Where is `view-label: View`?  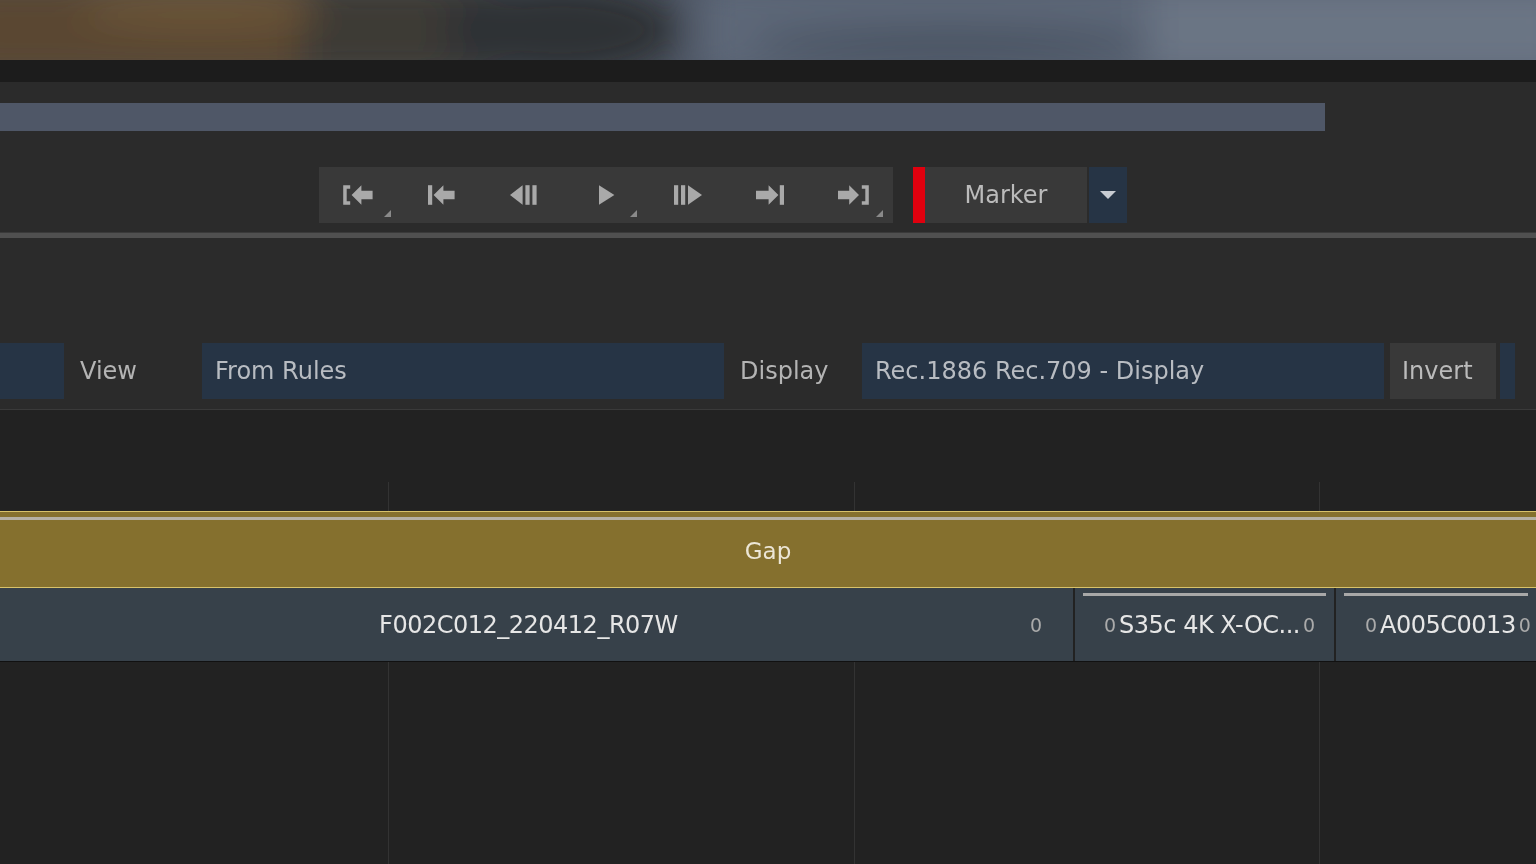 view-label: View is located at coordinates (108, 371).